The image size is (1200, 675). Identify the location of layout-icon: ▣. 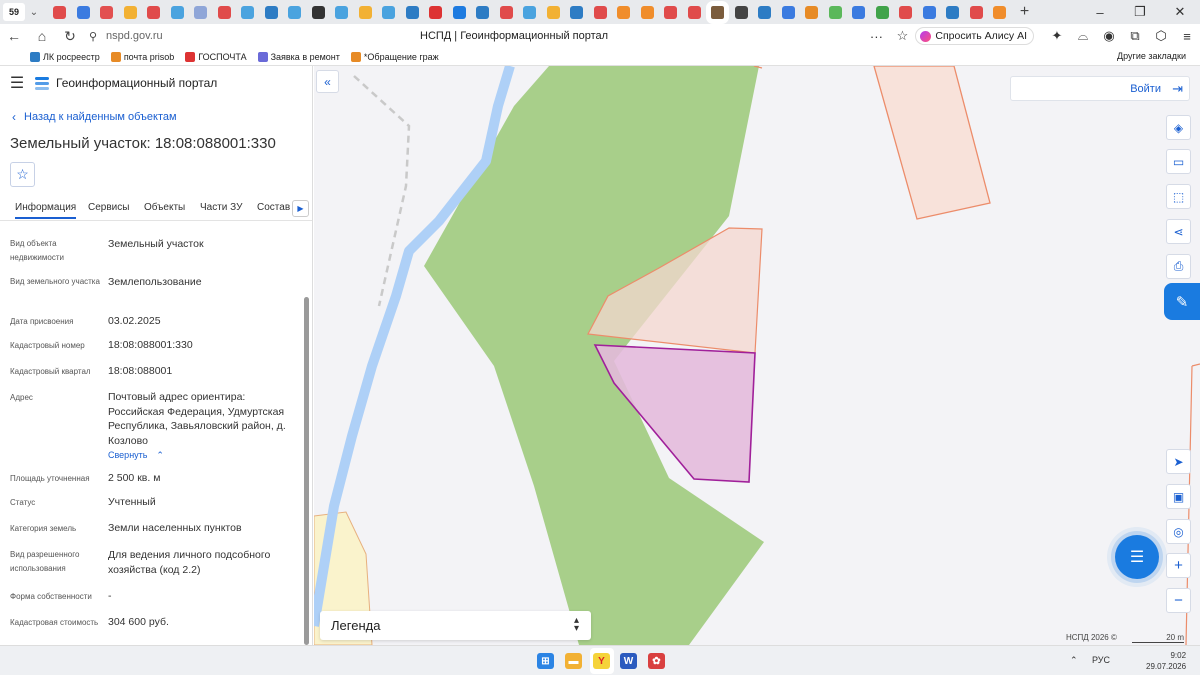
(1178, 496).